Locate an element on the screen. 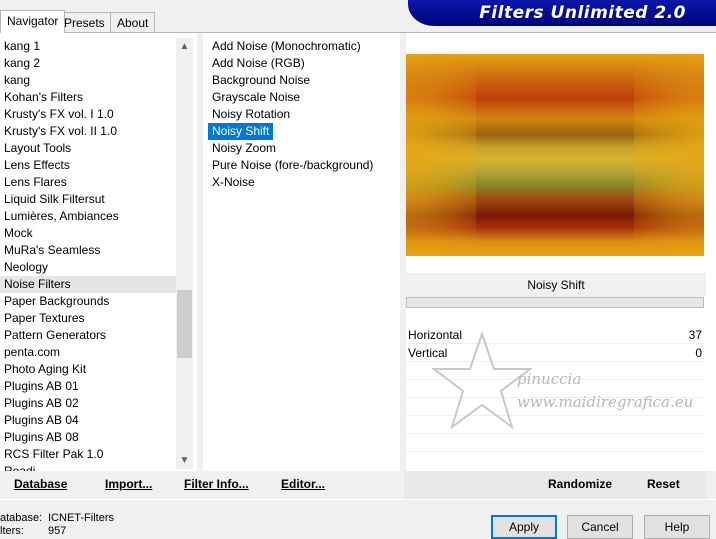  category-item: Pattern Generators is located at coordinates (88, 335).